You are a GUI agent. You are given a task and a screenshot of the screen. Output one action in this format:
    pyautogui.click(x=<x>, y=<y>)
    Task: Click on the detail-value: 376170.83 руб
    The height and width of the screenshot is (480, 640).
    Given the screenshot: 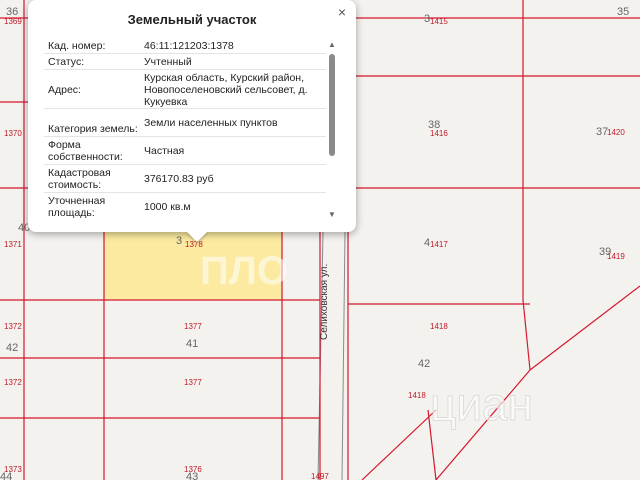 What is the action you would take?
    pyautogui.click(x=179, y=179)
    